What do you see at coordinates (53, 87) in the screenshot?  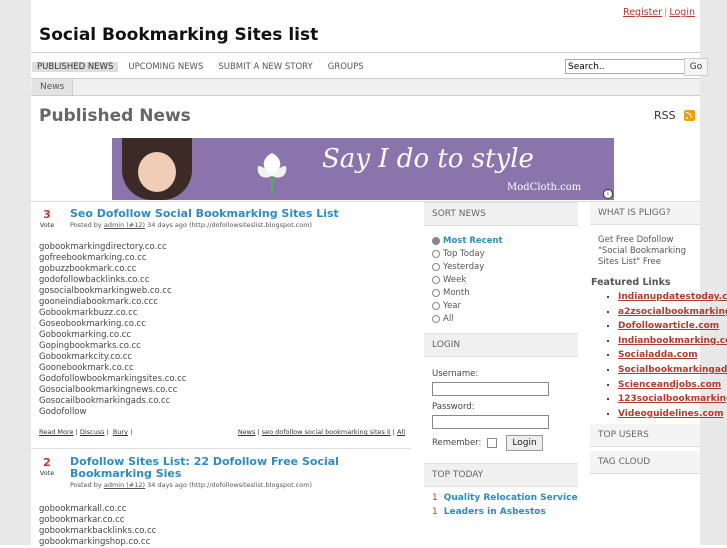 I see `breadcrumb-news: News` at bounding box center [53, 87].